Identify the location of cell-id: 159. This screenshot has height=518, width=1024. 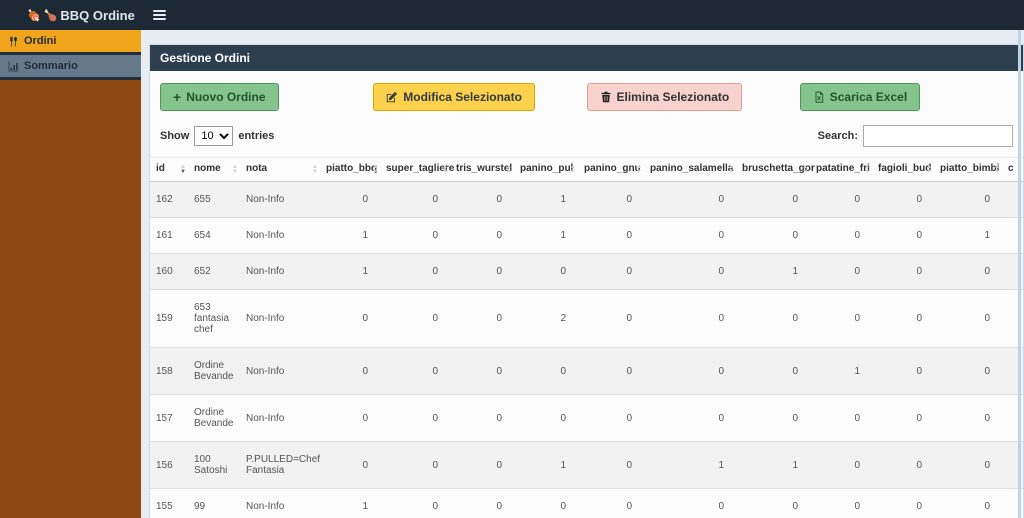
(169, 318).